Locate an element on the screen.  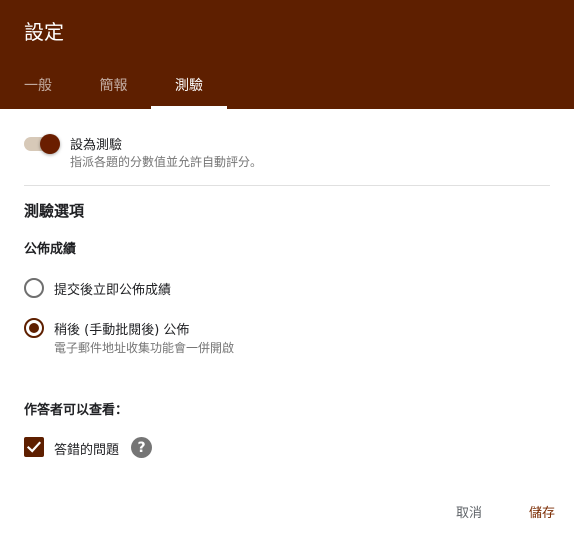
radio-button-immediately is located at coordinates (34, 288).